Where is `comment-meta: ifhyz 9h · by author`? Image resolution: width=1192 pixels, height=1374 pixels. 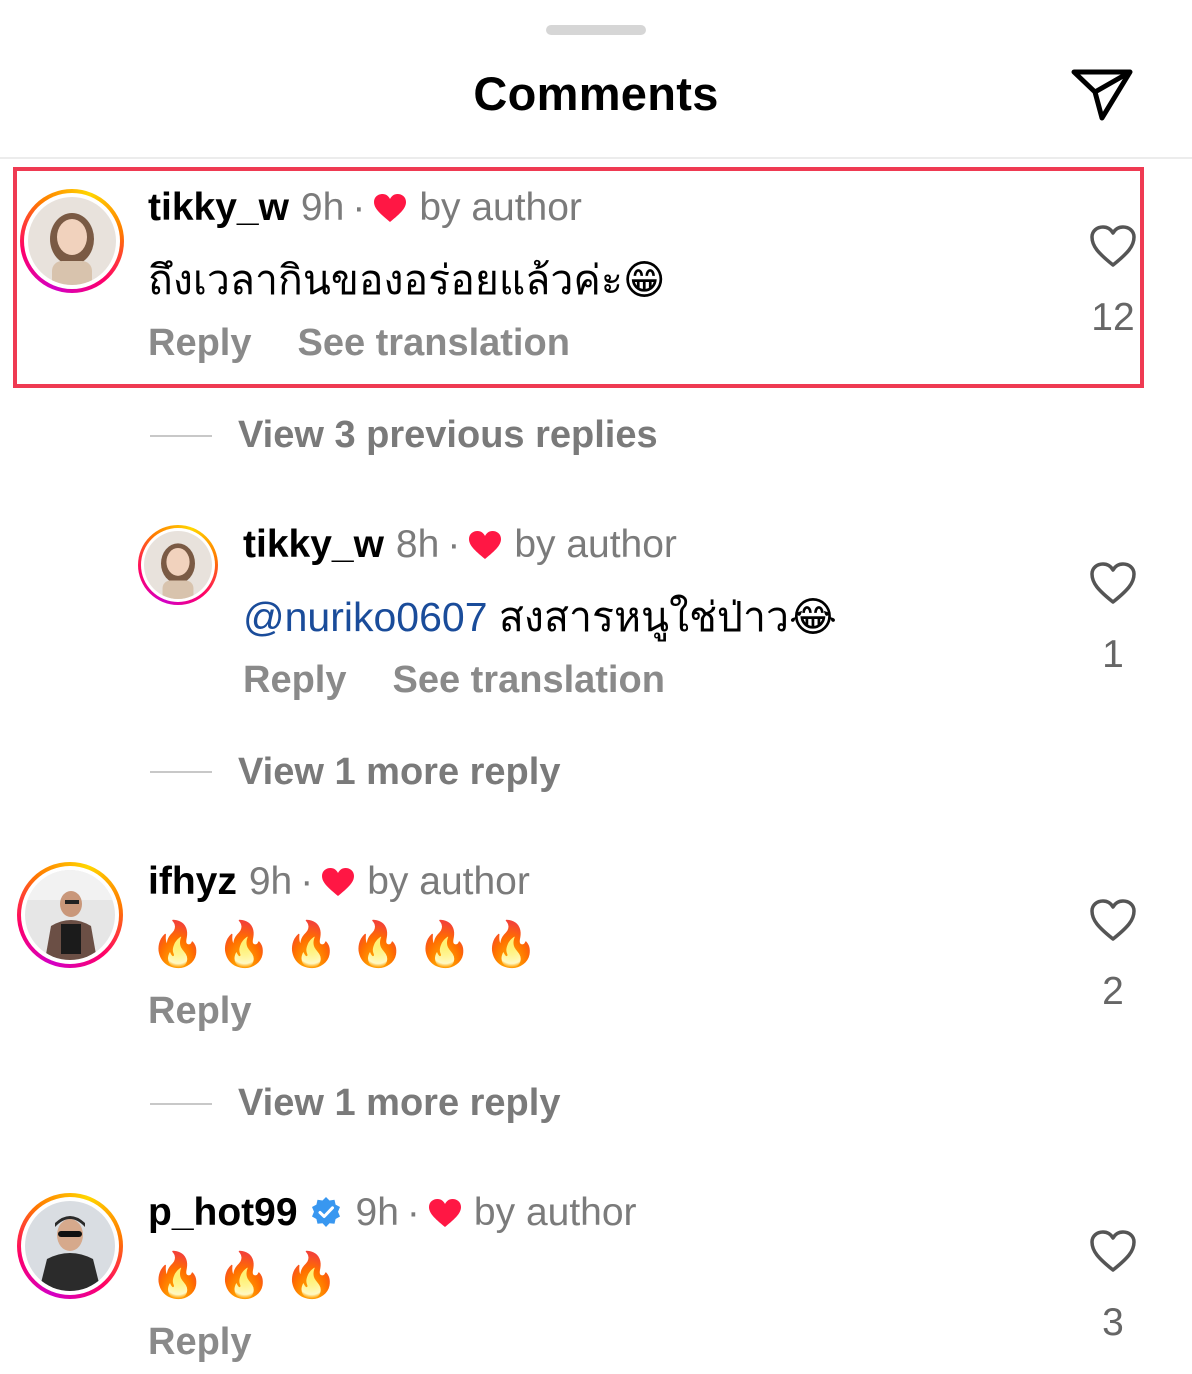
comment-meta: ifhyz 9h · by author is located at coordinates (339, 881).